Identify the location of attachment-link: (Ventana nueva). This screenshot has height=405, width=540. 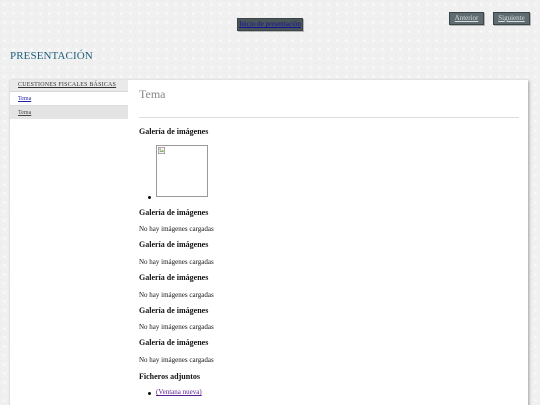
(179, 392).